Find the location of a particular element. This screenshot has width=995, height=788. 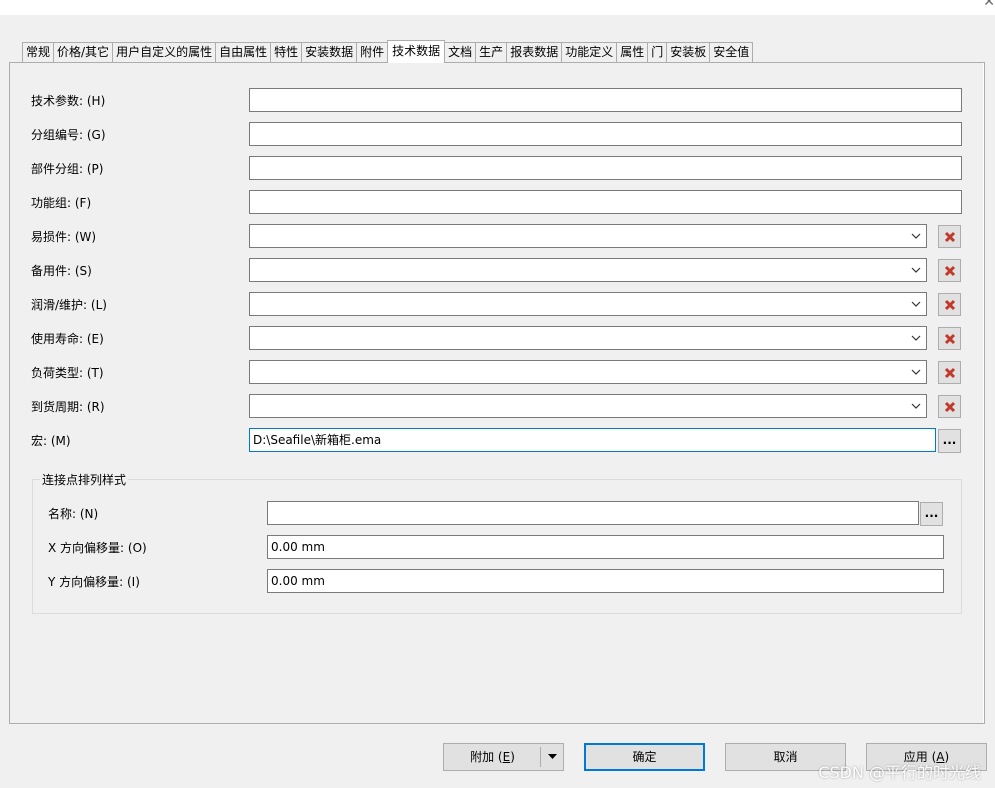

tab-free-properties: 自由属性 is located at coordinates (243, 52).